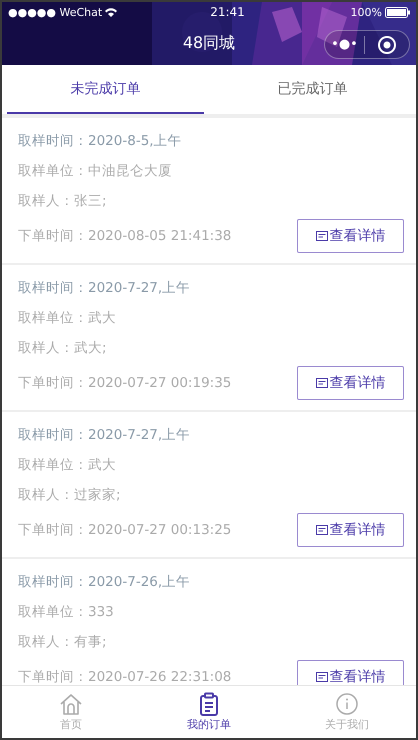 This screenshot has height=740, width=418. Describe the element at coordinates (125, 530) in the screenshot. I see `order-time: 下单时间：2020-07-27 00:13:25` at that location.